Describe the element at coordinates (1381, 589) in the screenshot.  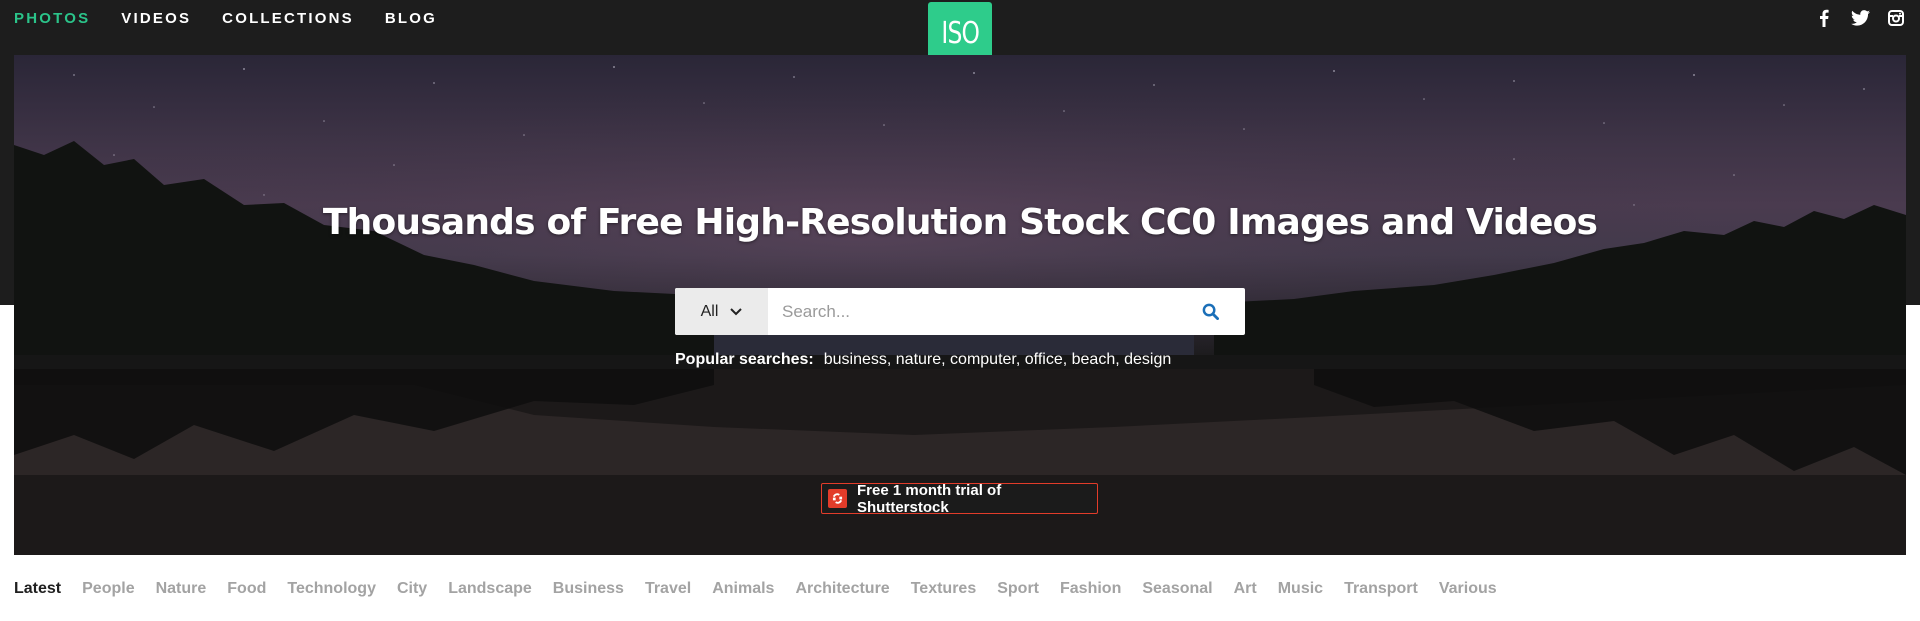
I see `category-transport: Transport` at that location.